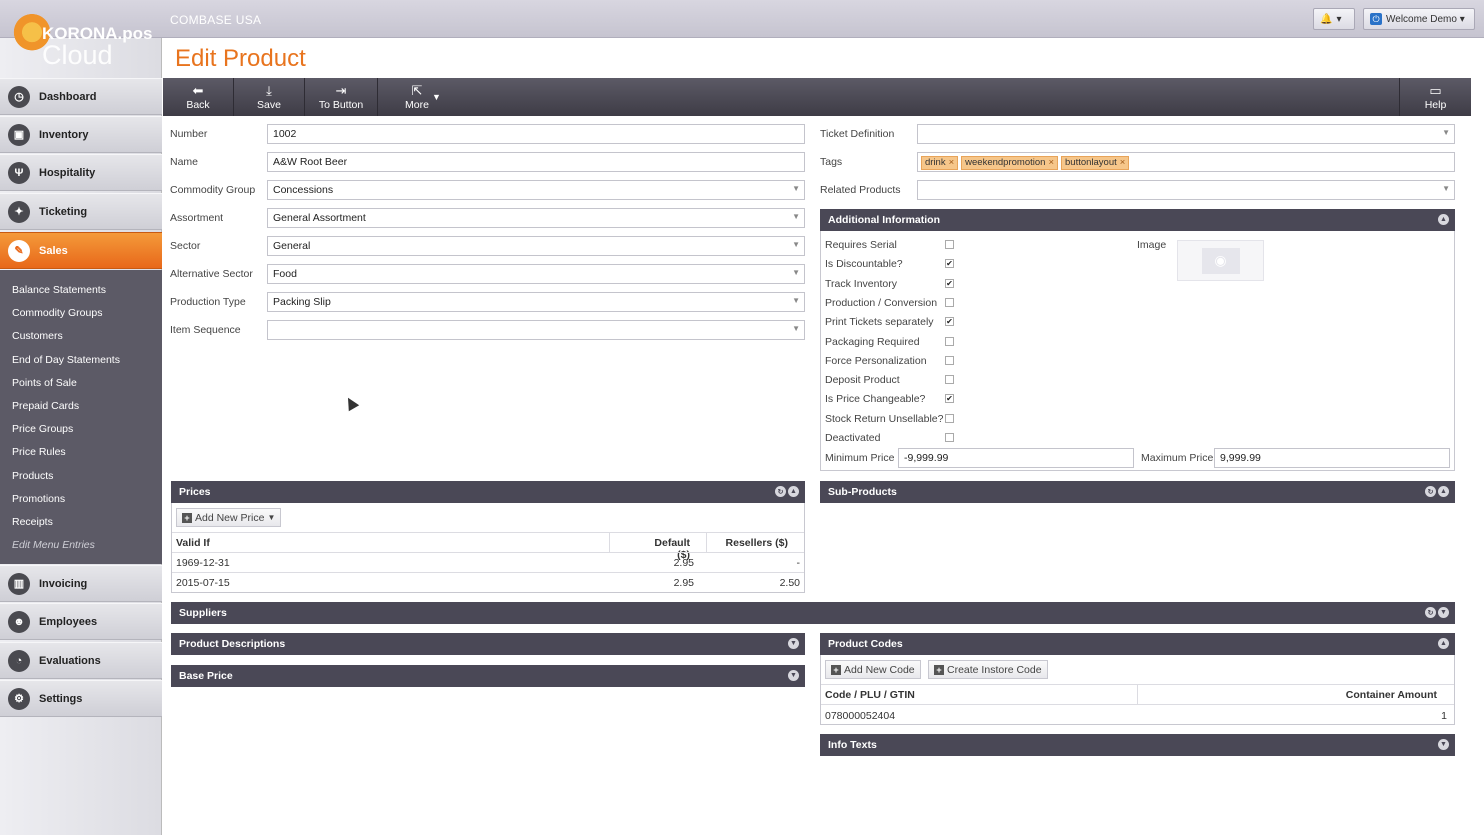  Describe the element at coordinates (1186, 162) in the screenshot. I see `tags-input: drink × weekendpromotion × buttonlayout ×` at that location.